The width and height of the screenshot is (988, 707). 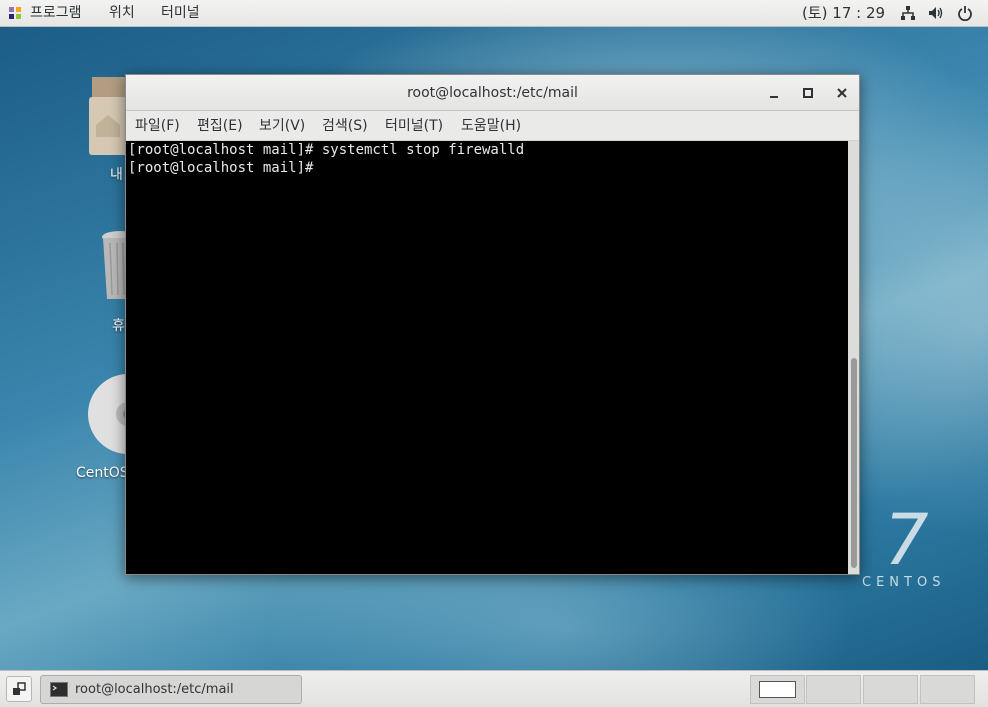 What do you see at coordinates (904, 582) in the screenshot?
I see `logo-word: CENTOS` at bounding box center [904, 582].